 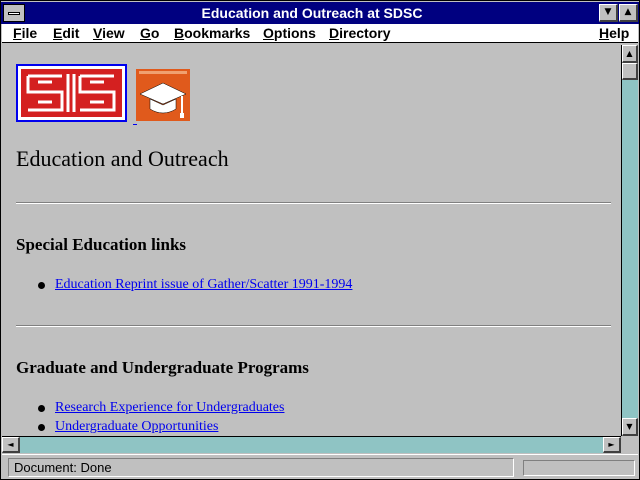 What do you see at coordinates (25, 33) in the screenshot?
I see `menu-file: File` at bounding box center [25, 33].